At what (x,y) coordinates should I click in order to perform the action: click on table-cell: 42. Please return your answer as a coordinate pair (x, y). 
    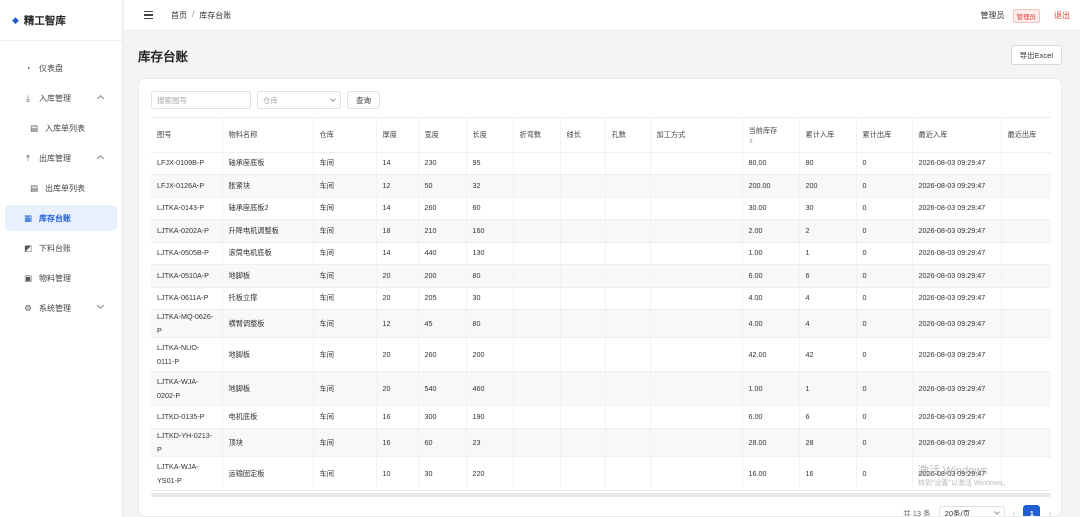
    Looking at the image, I should click on (828, 355).